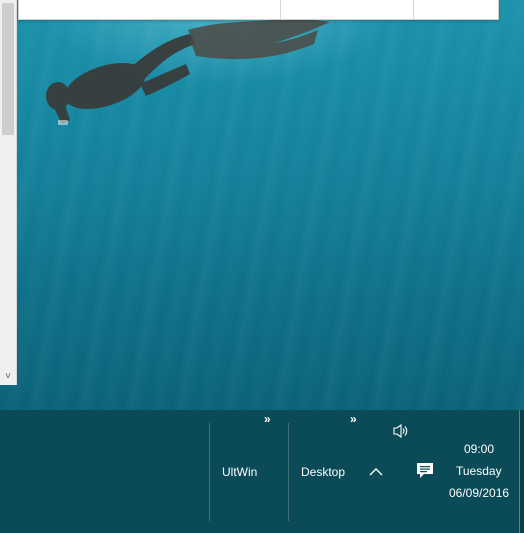  Describe the element at coordinates (521, 471) in the screenshot. I see `show-desktop-button` at that location.